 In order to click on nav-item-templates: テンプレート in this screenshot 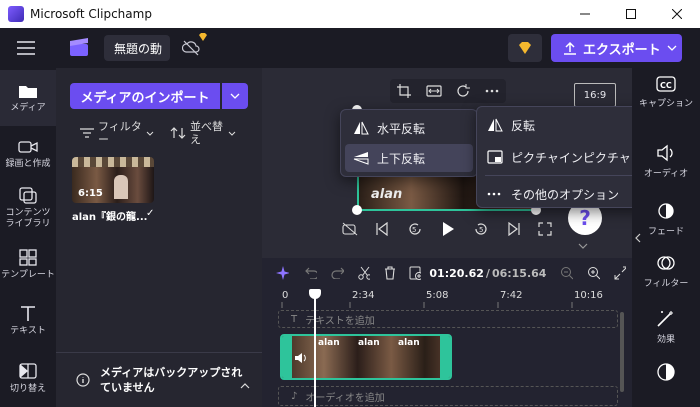, I will do `click(28, 264)`.